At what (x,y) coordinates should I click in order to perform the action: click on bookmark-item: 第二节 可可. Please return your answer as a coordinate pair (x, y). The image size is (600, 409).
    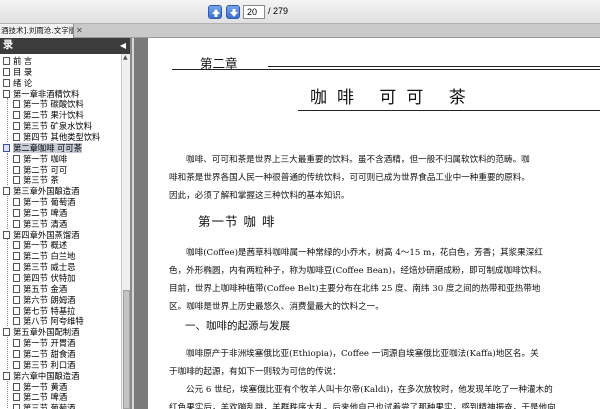
    Looking at the image, I should click on (40, 170).